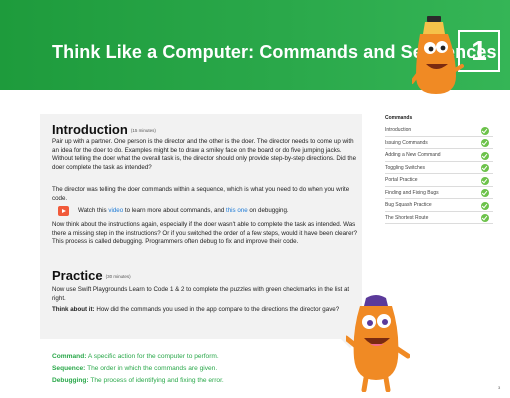  Describe the element at coordinates (439, 130) in the screenshot. I see `sidebar-item-introduction: Introduction` at that location.